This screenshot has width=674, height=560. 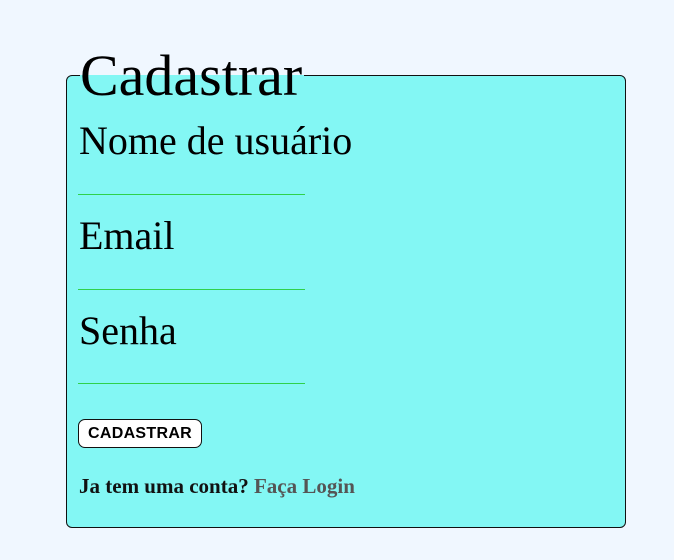 What do you see at coordinates (304, 486) in the screenshot?
I see `login-link: Faça Login` at bounding box center [304, 486].